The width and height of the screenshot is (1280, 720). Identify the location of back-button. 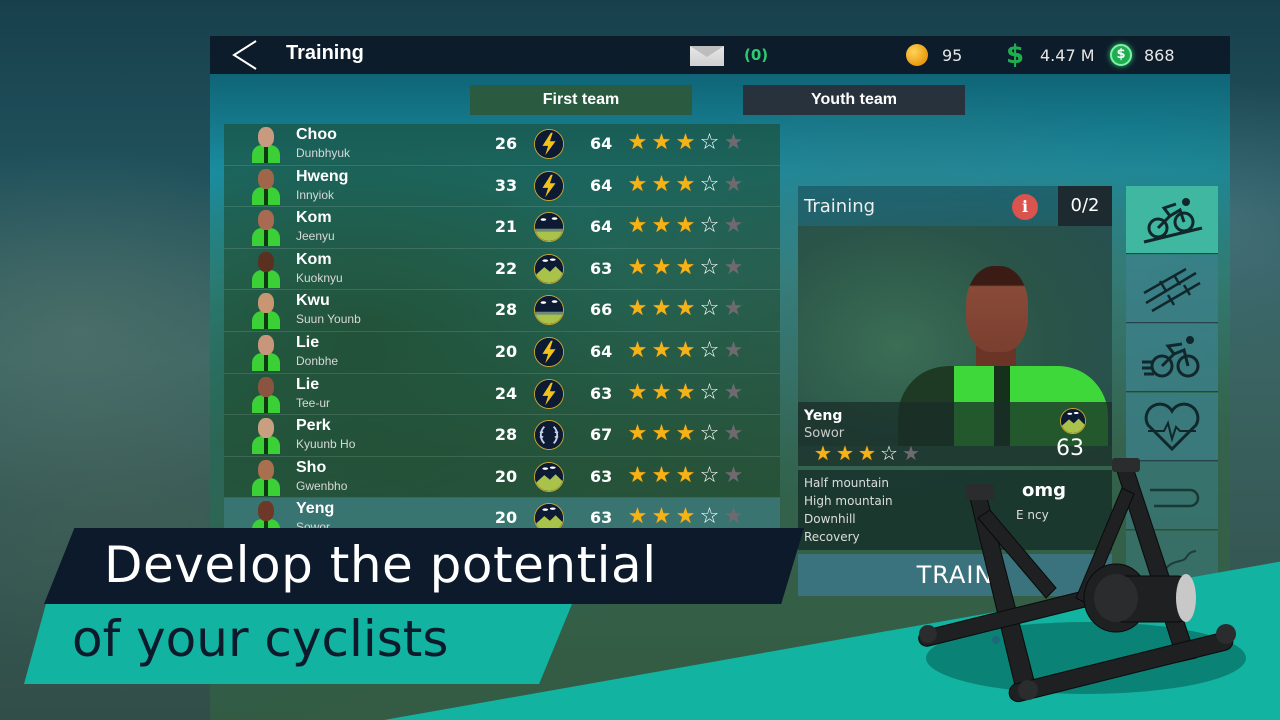
(245, 55).